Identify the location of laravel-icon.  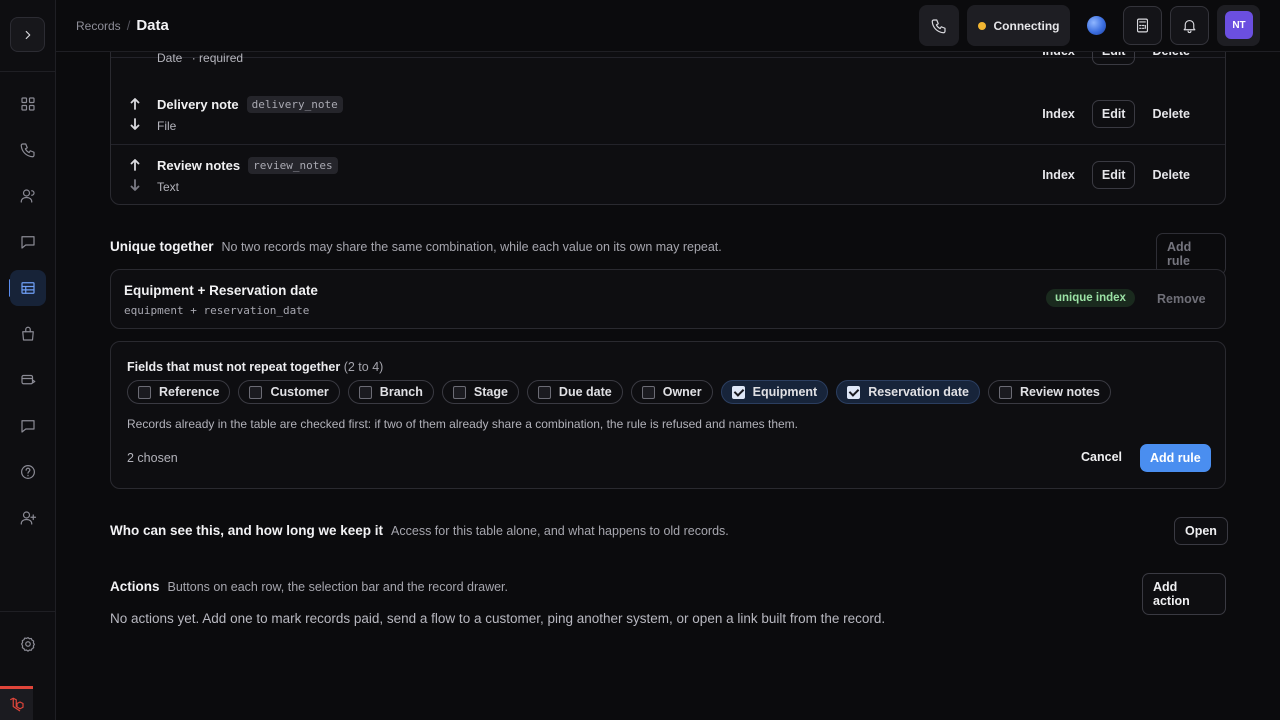
(16, 704).